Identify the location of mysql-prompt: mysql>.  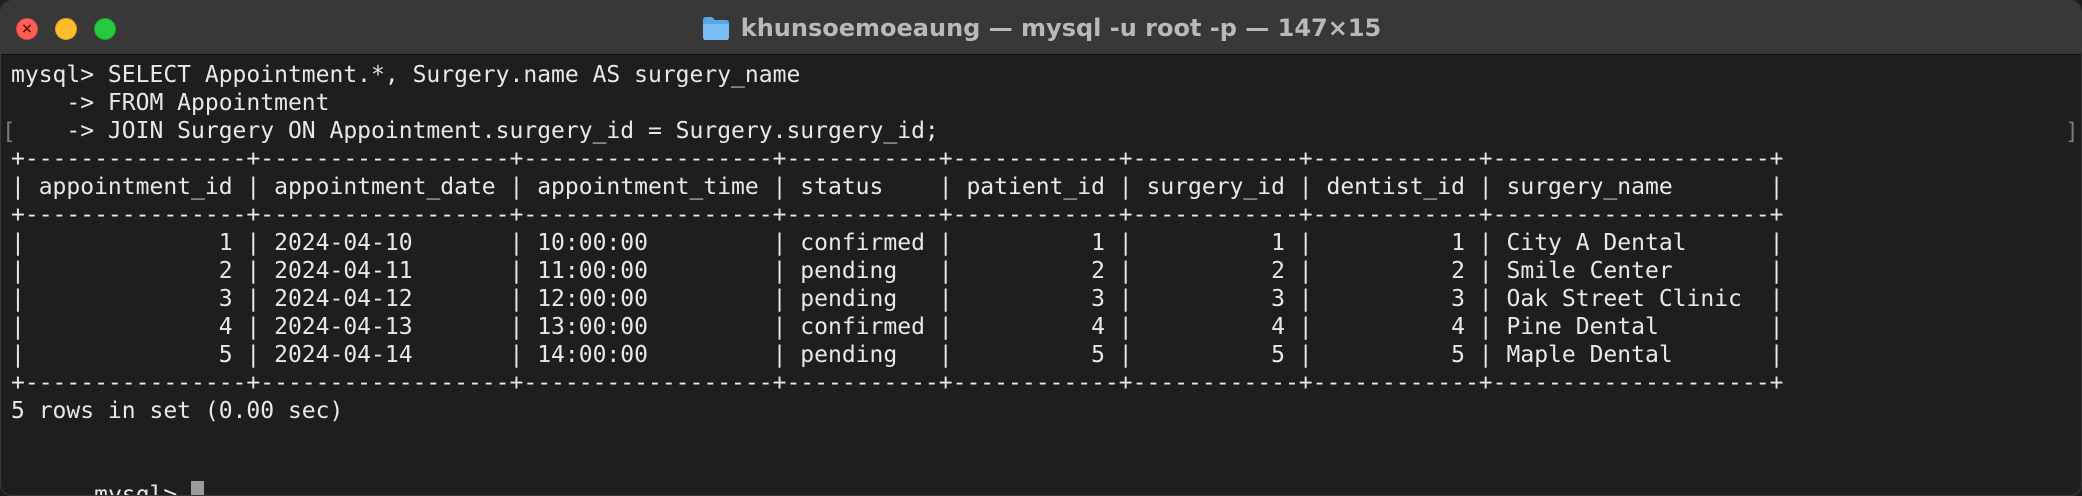
(143, 489).